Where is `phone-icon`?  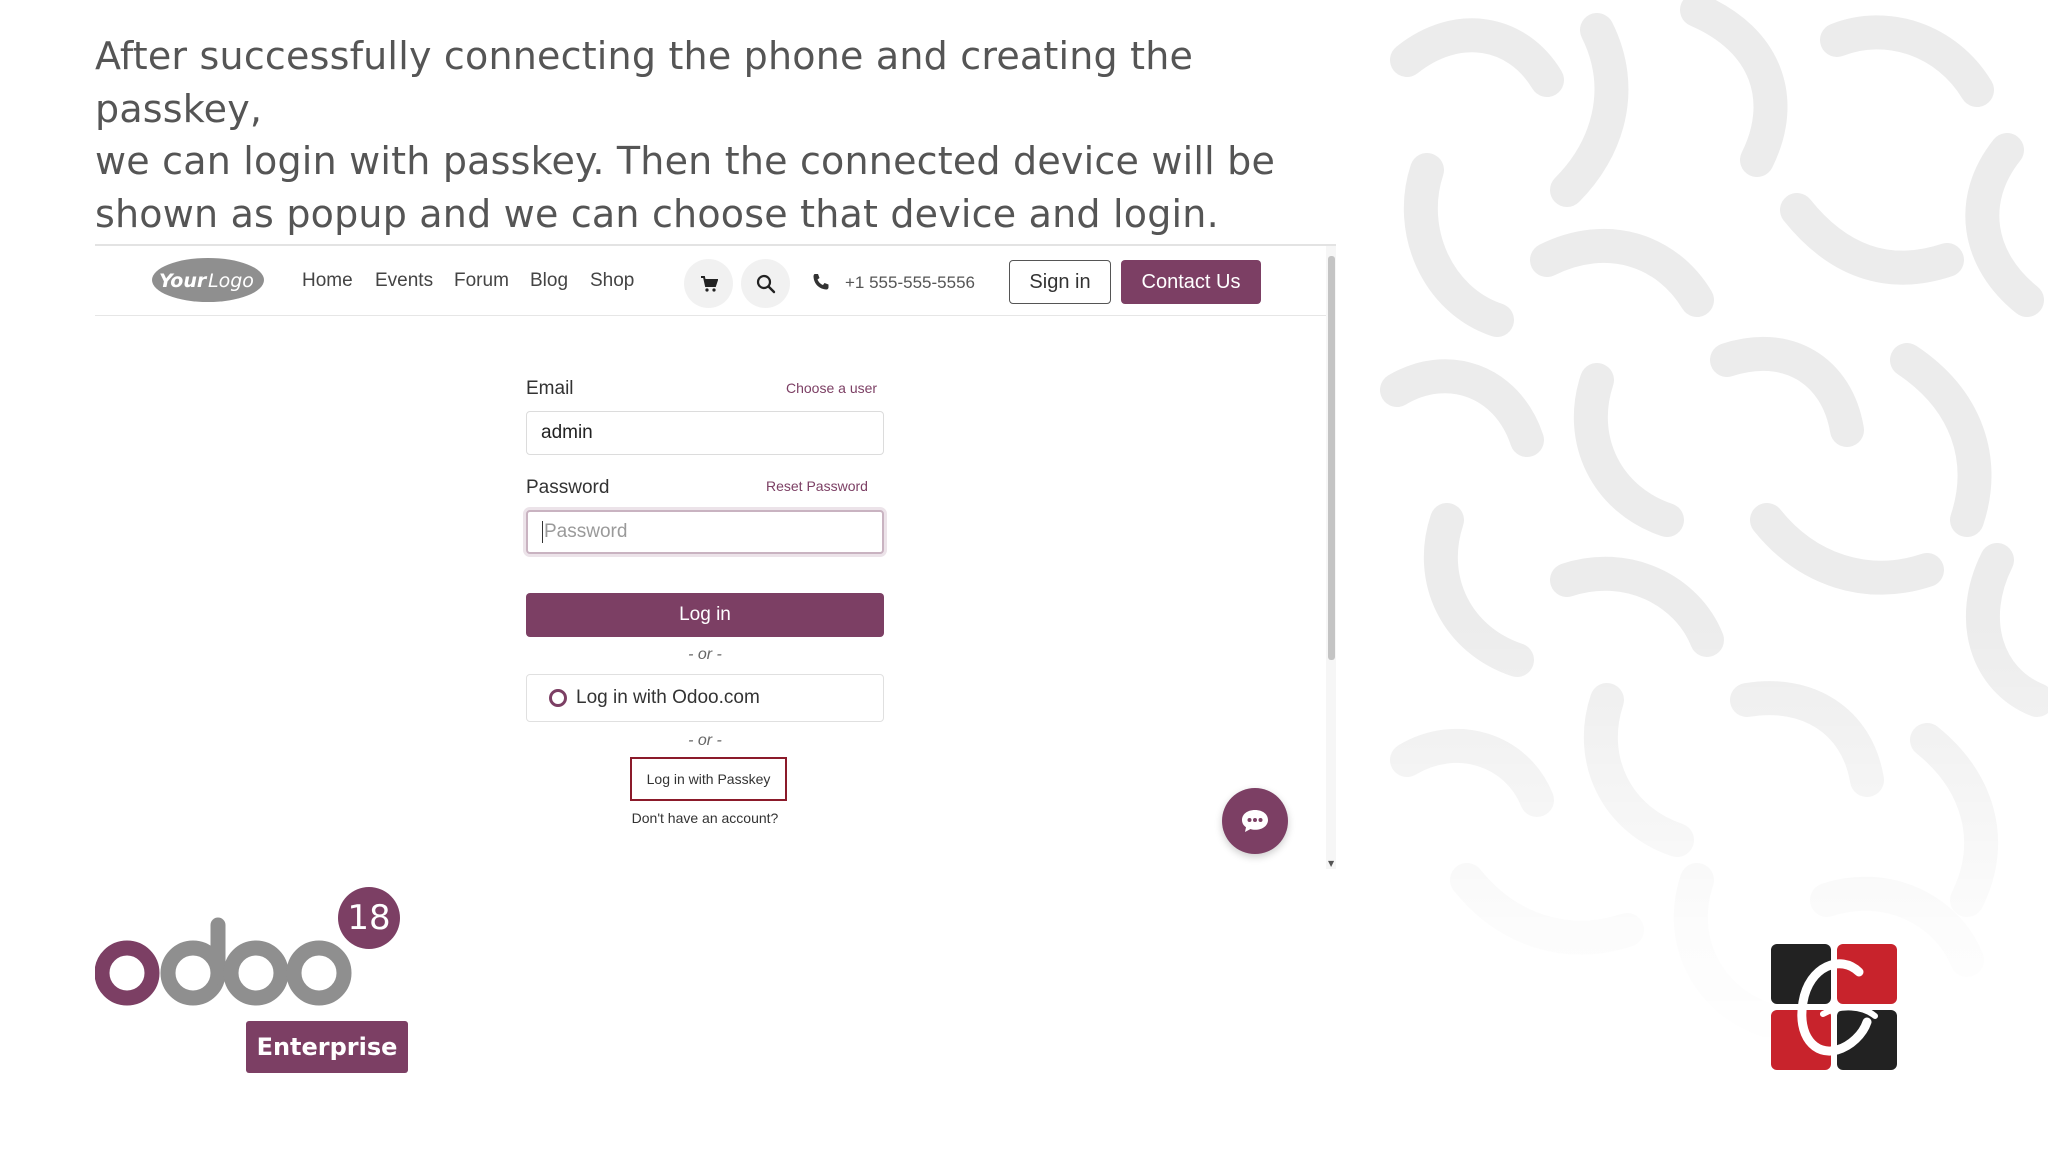 phone-icon is located at coordinates (821, 282).